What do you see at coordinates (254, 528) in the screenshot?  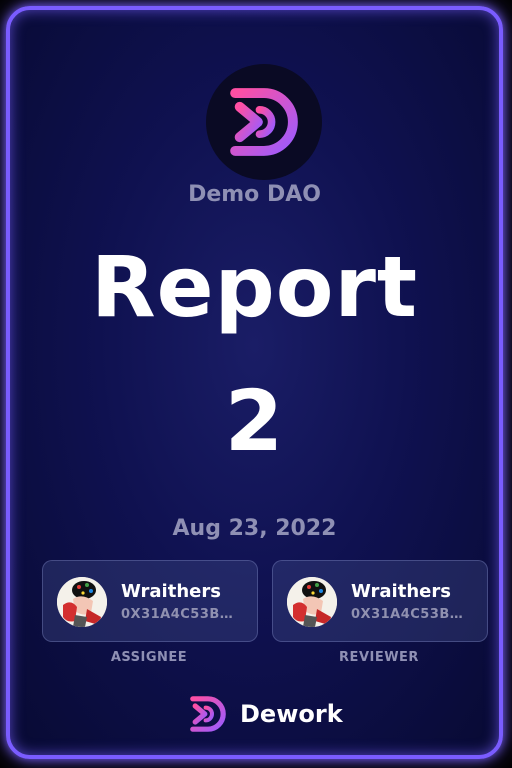 I see `task-date: Aug 23, 2022` at bounding box center [254, 528].